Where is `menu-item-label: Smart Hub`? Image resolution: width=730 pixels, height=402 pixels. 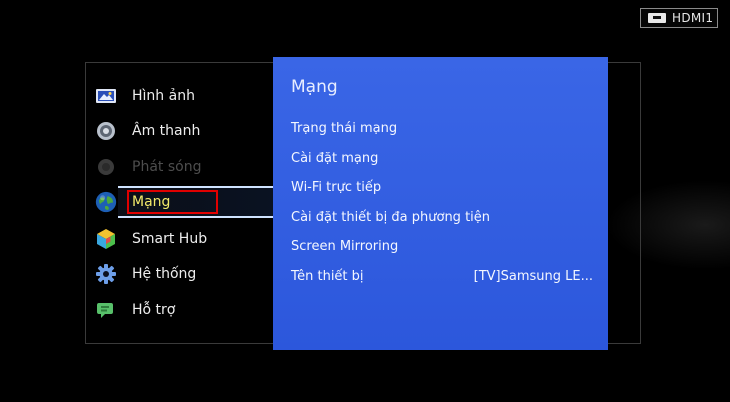
menu-item-label: Smart Hub is located at coordinates (170, 239).